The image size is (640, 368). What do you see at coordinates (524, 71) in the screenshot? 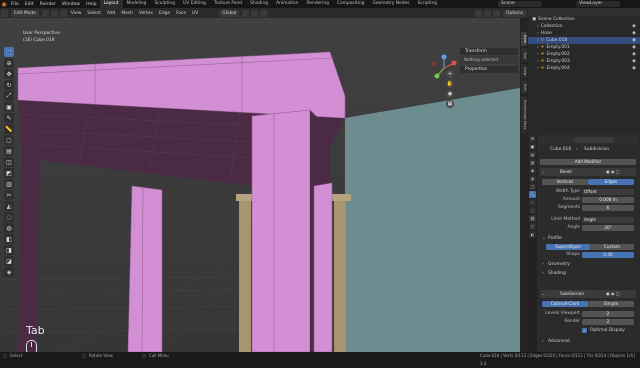
I see `tab-view: View` at bounding box center [524, 71].